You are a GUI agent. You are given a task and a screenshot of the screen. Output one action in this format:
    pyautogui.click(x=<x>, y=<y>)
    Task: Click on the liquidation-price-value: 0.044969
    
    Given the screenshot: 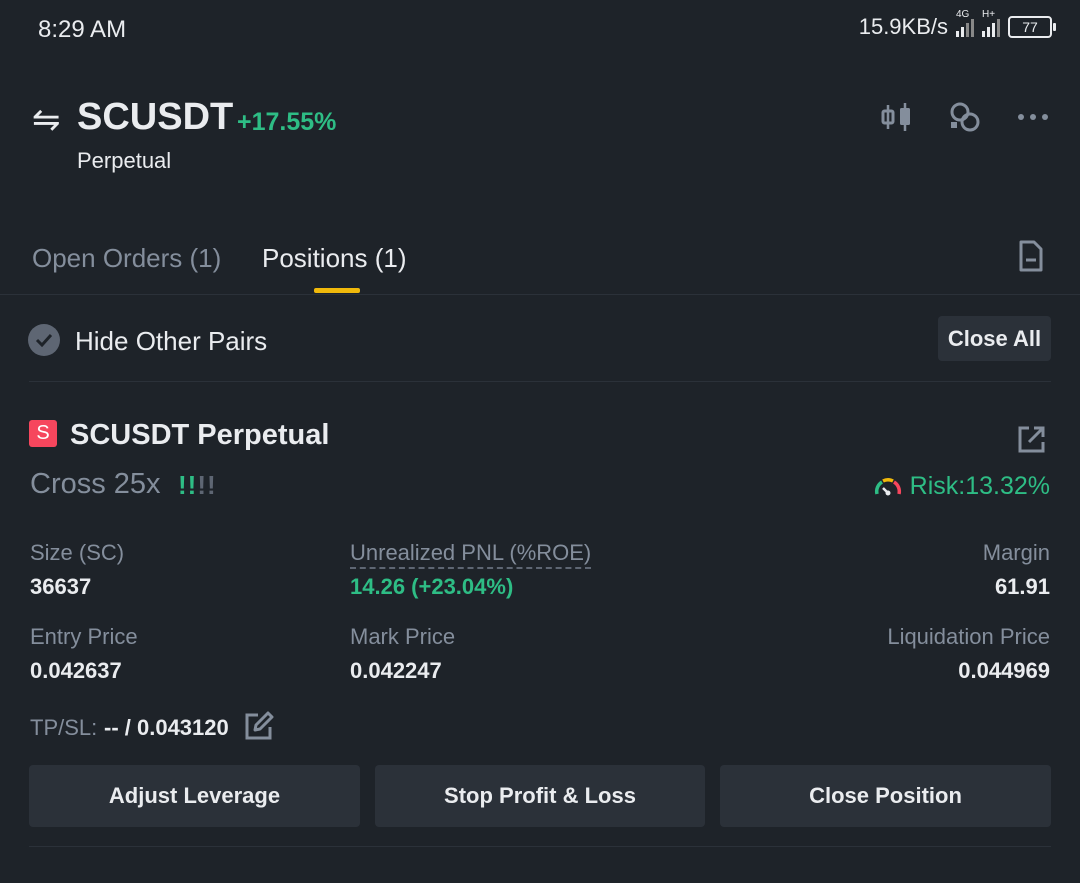 What is the action you would take?
    pyautogui.click(x=1004, y=670)
    